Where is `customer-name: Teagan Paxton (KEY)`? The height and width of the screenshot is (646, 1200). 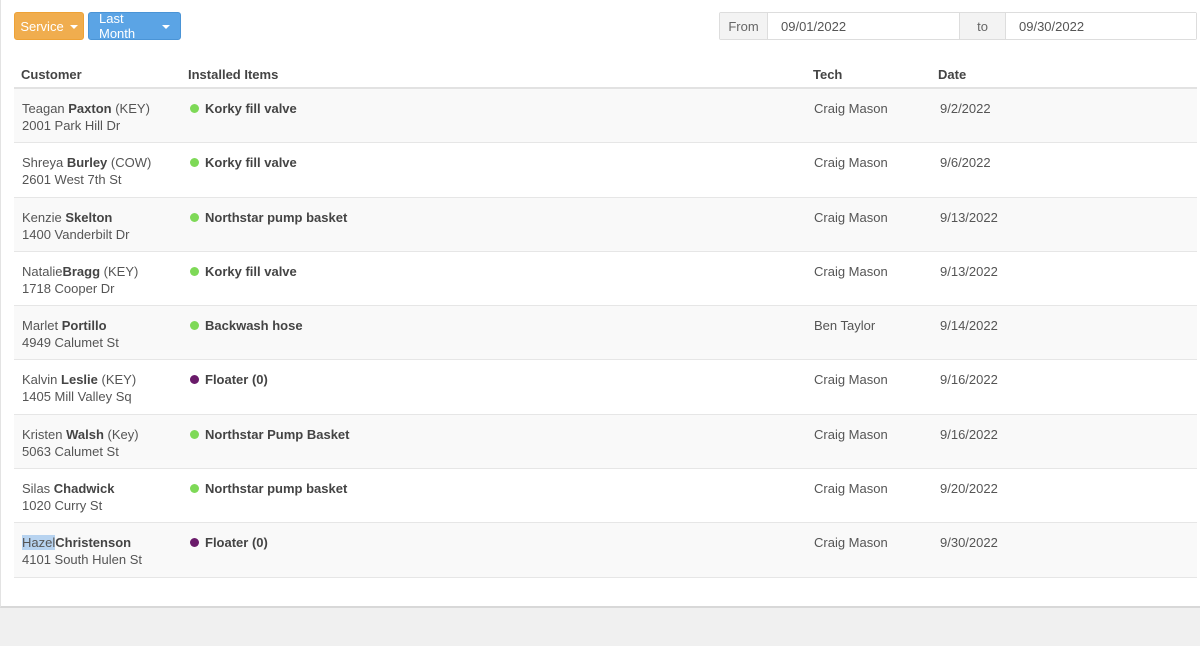 customer-name: Teagan Paxton (KEY) is located at coordinates (86, 108).